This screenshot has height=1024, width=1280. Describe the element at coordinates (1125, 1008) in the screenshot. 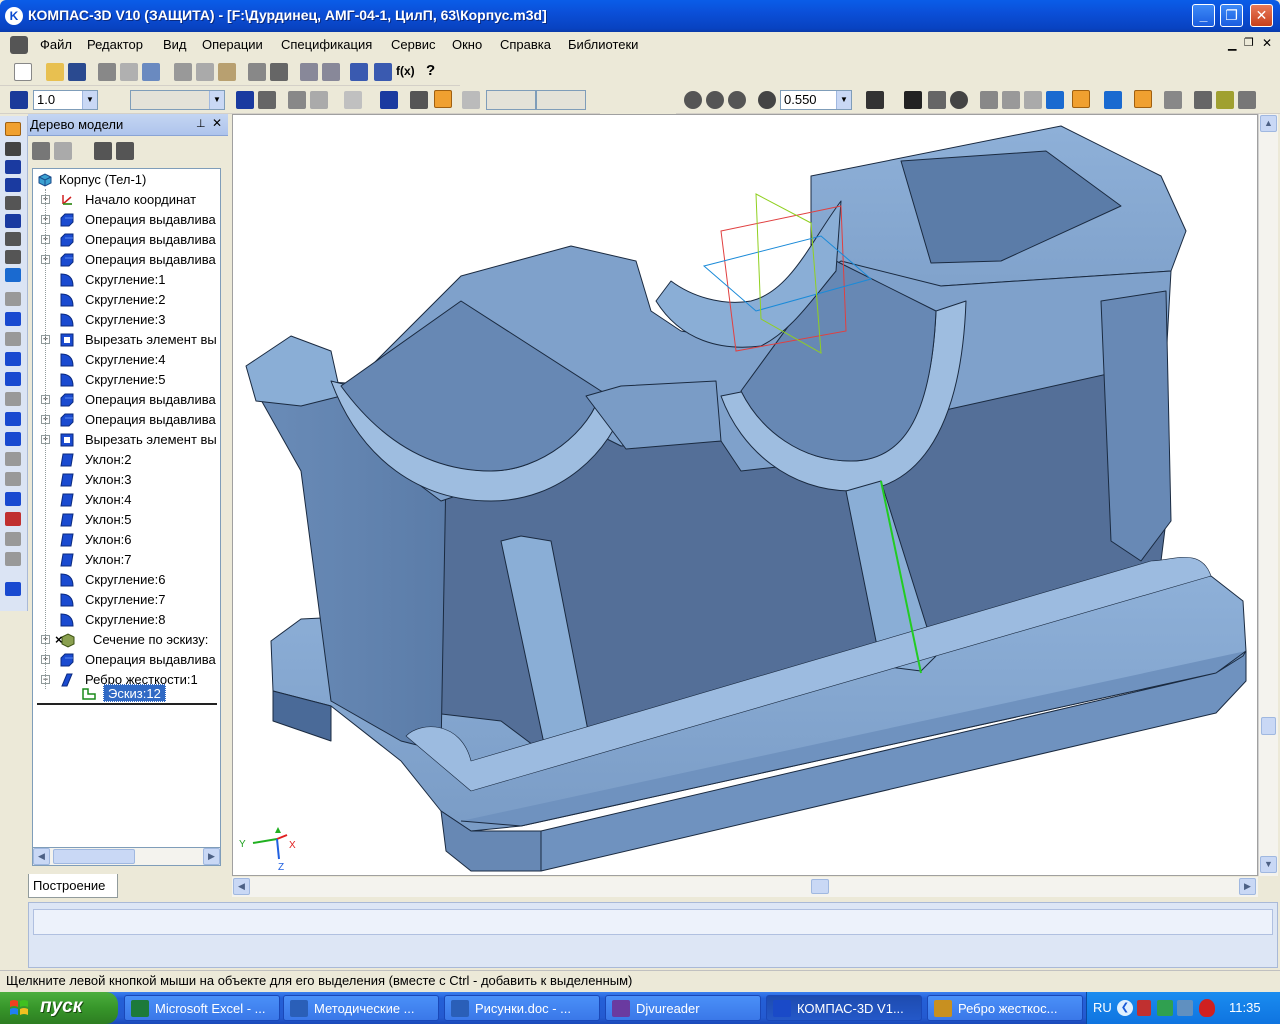

I see `tray-expand-icon: ❮` at that location.